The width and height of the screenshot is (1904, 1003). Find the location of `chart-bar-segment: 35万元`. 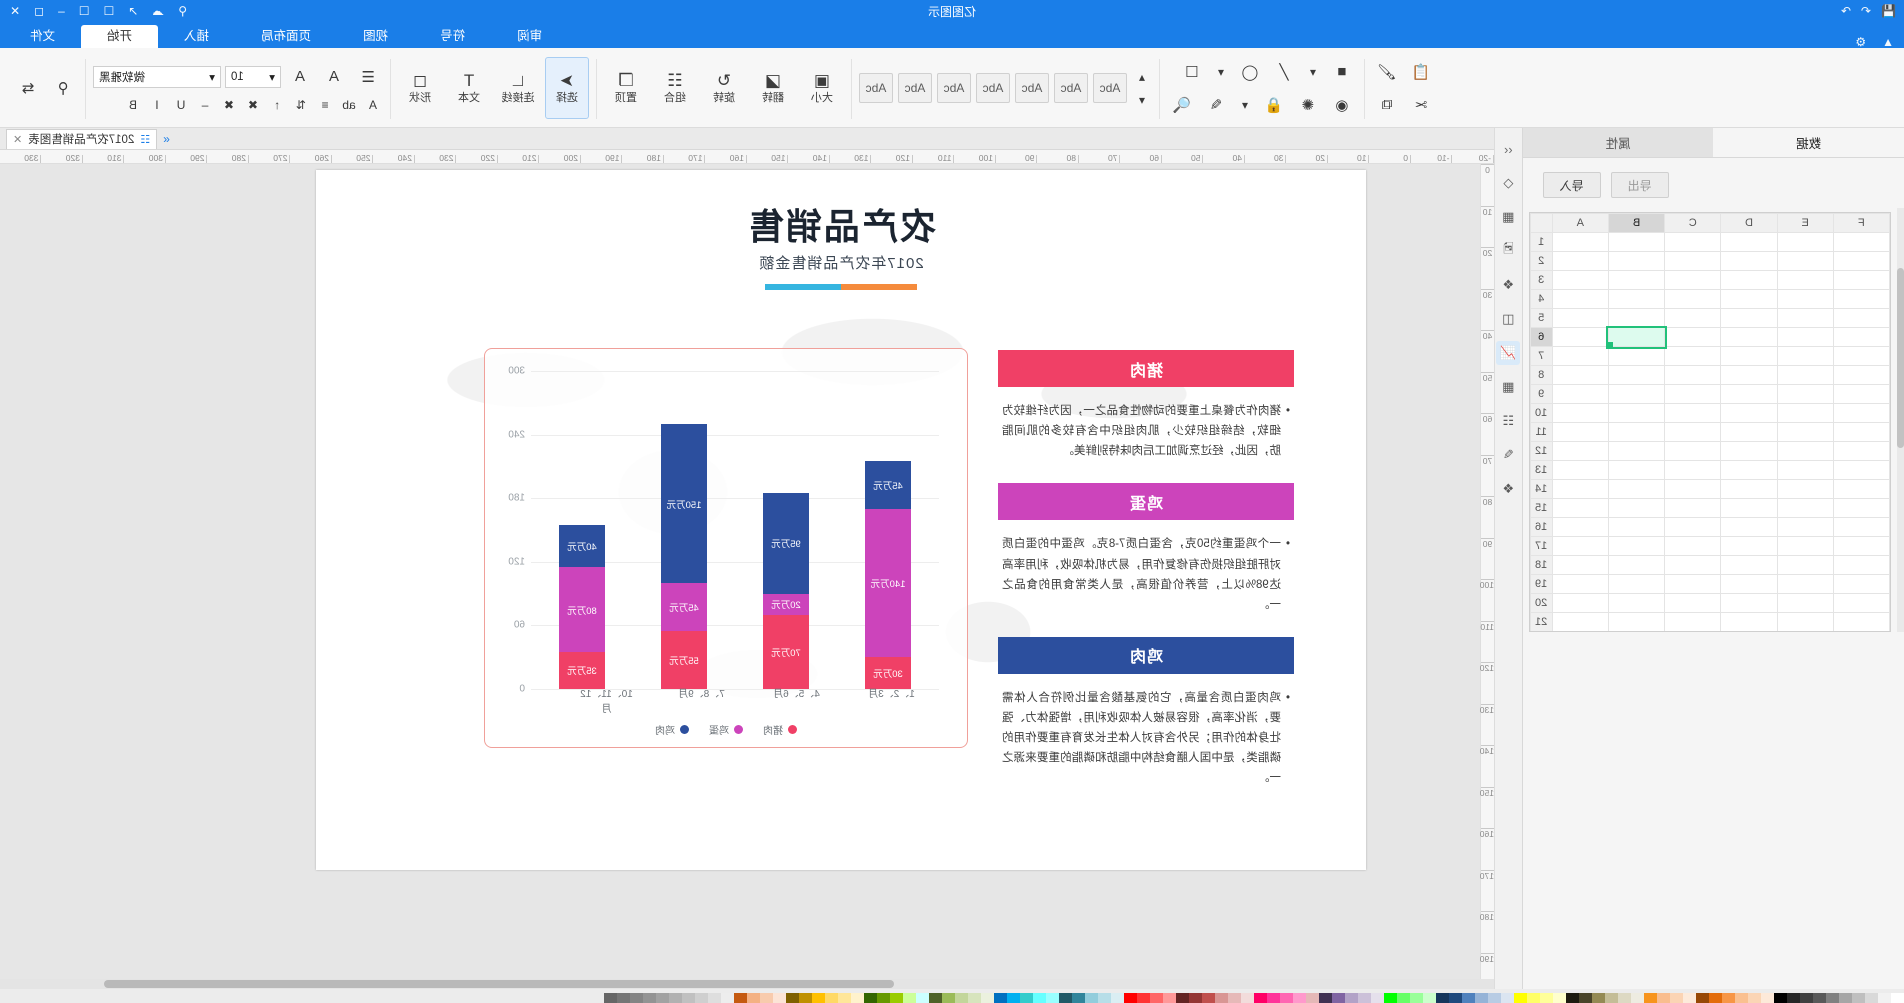

chart-bar-segment: 35万元 is located at coordinates (582, 670).